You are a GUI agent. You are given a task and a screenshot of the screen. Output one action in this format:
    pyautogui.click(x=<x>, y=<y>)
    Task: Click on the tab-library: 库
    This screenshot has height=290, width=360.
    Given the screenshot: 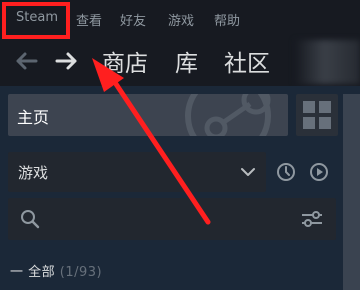 What is the action you would take?
    pyautogui.click(x=186, y=61)
    